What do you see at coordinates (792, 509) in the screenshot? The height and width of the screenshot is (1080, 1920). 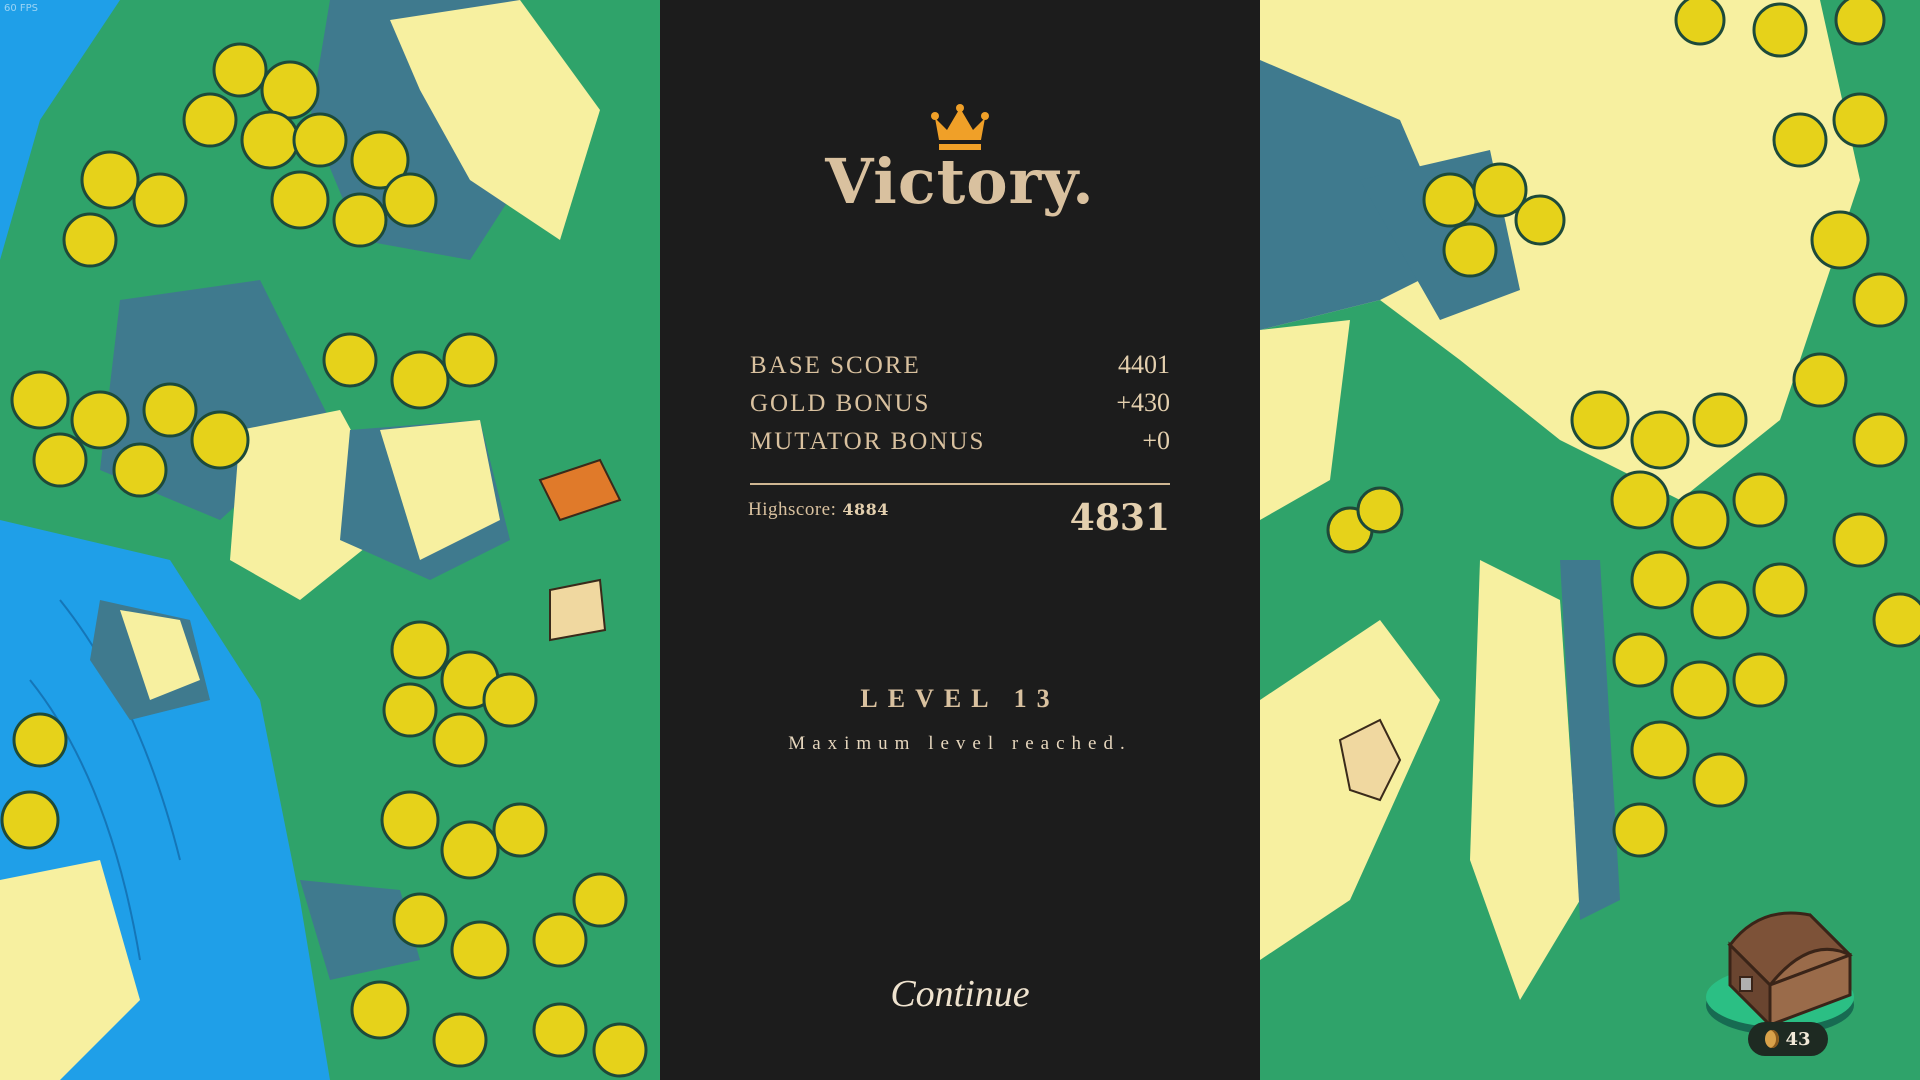 I see `highscore-label: Highscore:` at bounding box center [792, 509].